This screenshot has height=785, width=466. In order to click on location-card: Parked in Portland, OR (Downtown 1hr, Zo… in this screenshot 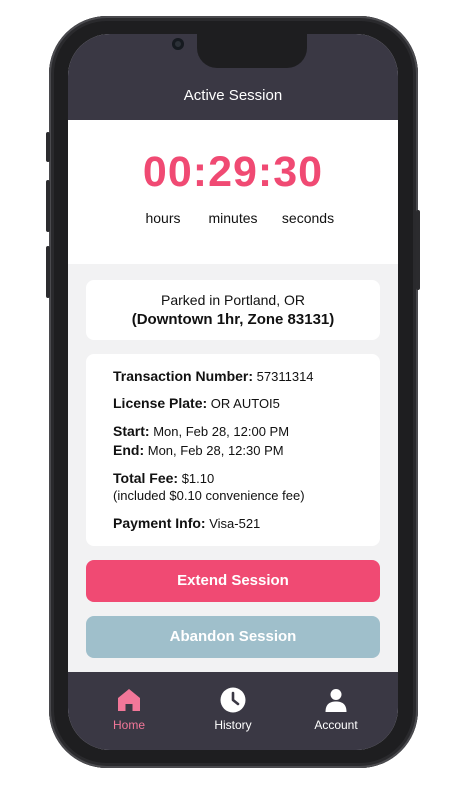, I will do `click(233, 310)`.